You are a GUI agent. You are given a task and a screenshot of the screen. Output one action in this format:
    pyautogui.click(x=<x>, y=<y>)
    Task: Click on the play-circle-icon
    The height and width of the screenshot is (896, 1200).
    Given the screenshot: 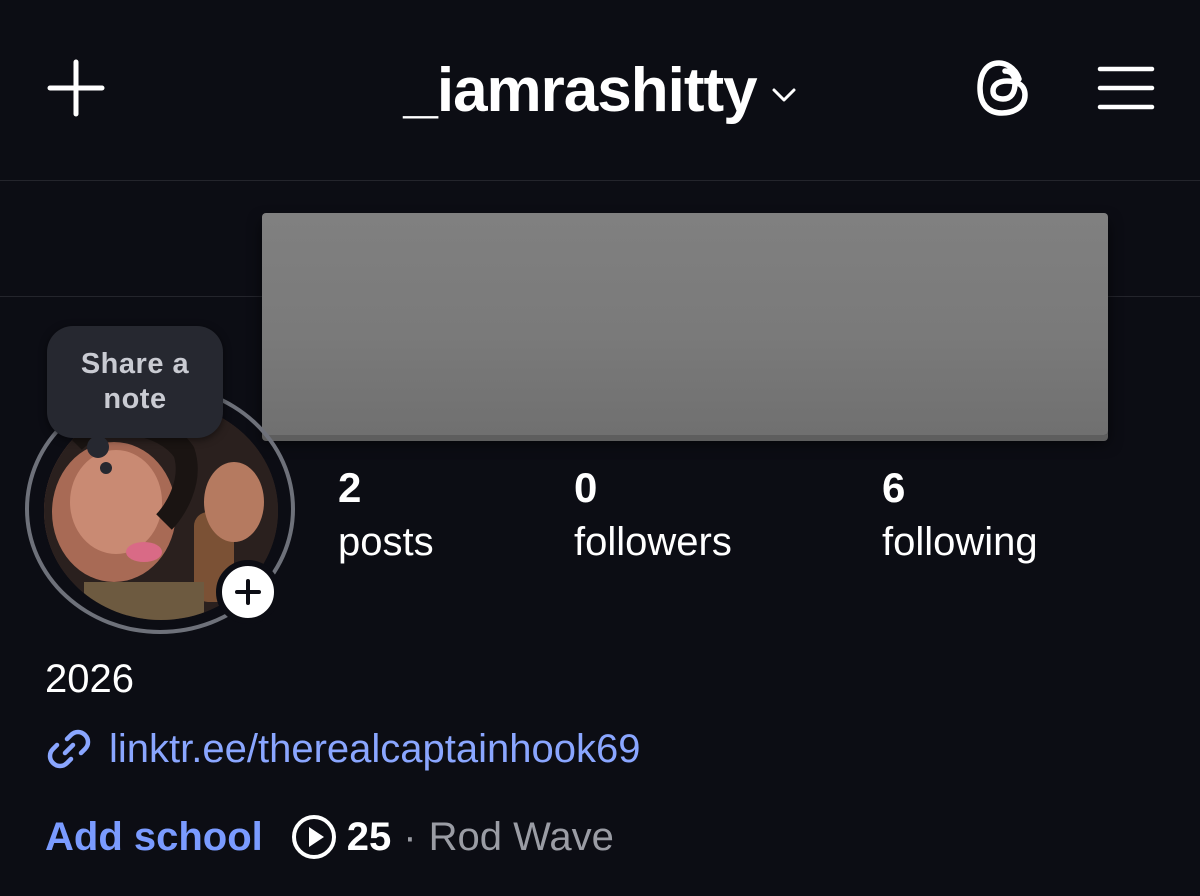 What is the action you would take?
    pyautogui.click(x=313, y=837)
    